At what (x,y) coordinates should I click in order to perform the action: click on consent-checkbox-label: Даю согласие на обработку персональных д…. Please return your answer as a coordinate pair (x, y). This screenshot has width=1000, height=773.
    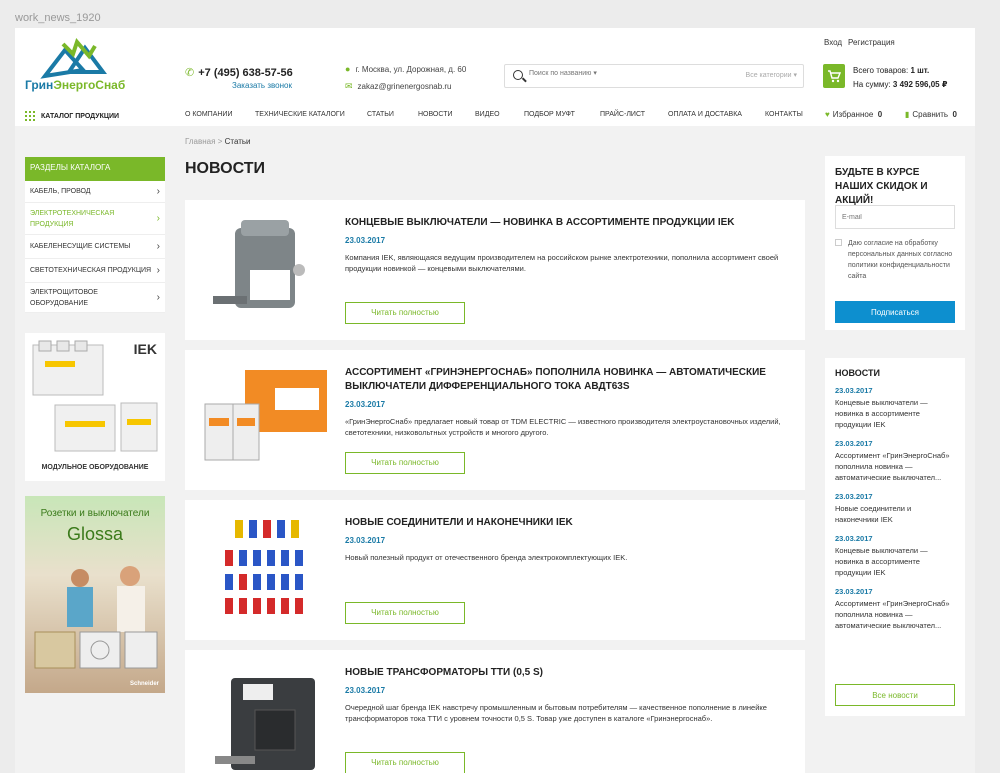
    Looking at the image, I should click on (897, 260).